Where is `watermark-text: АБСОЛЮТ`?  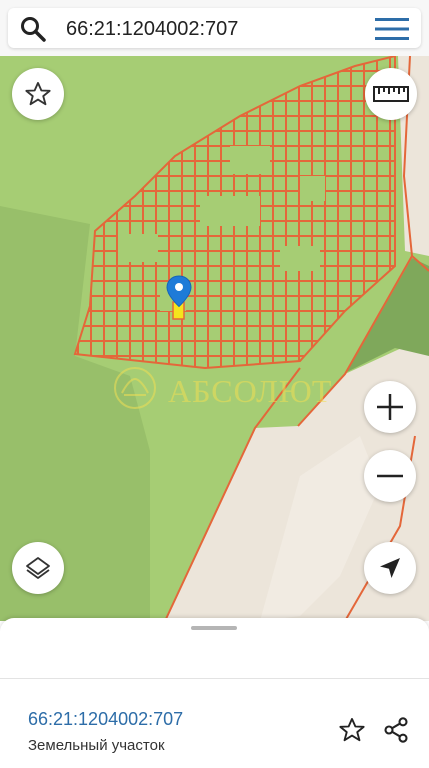
watermark-text: АБСОЛЮТ is located at coordinates (250, 391).